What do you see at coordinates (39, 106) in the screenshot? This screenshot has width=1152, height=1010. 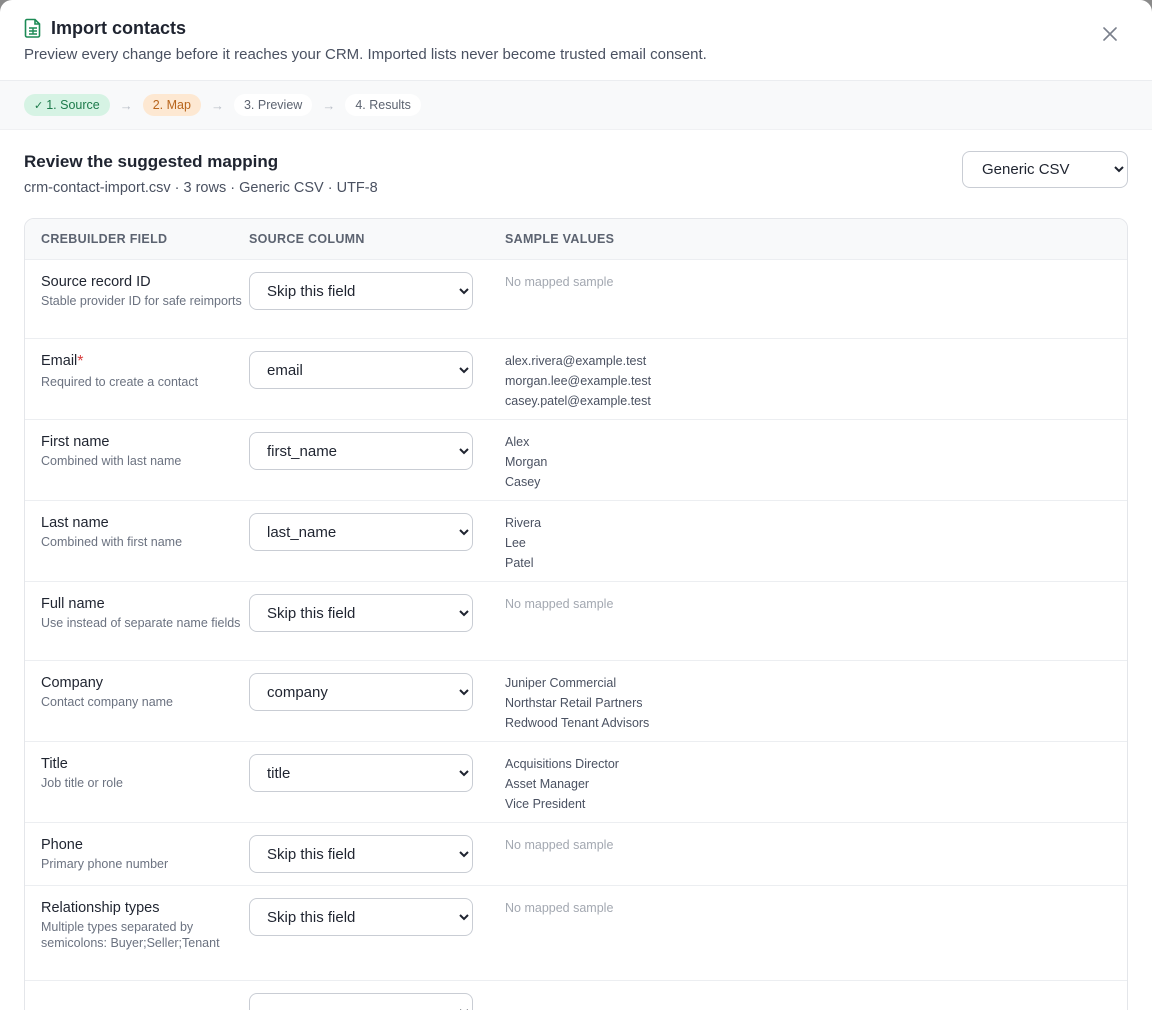 I see `check-icon: ✓` at bounding box center [39, 106].